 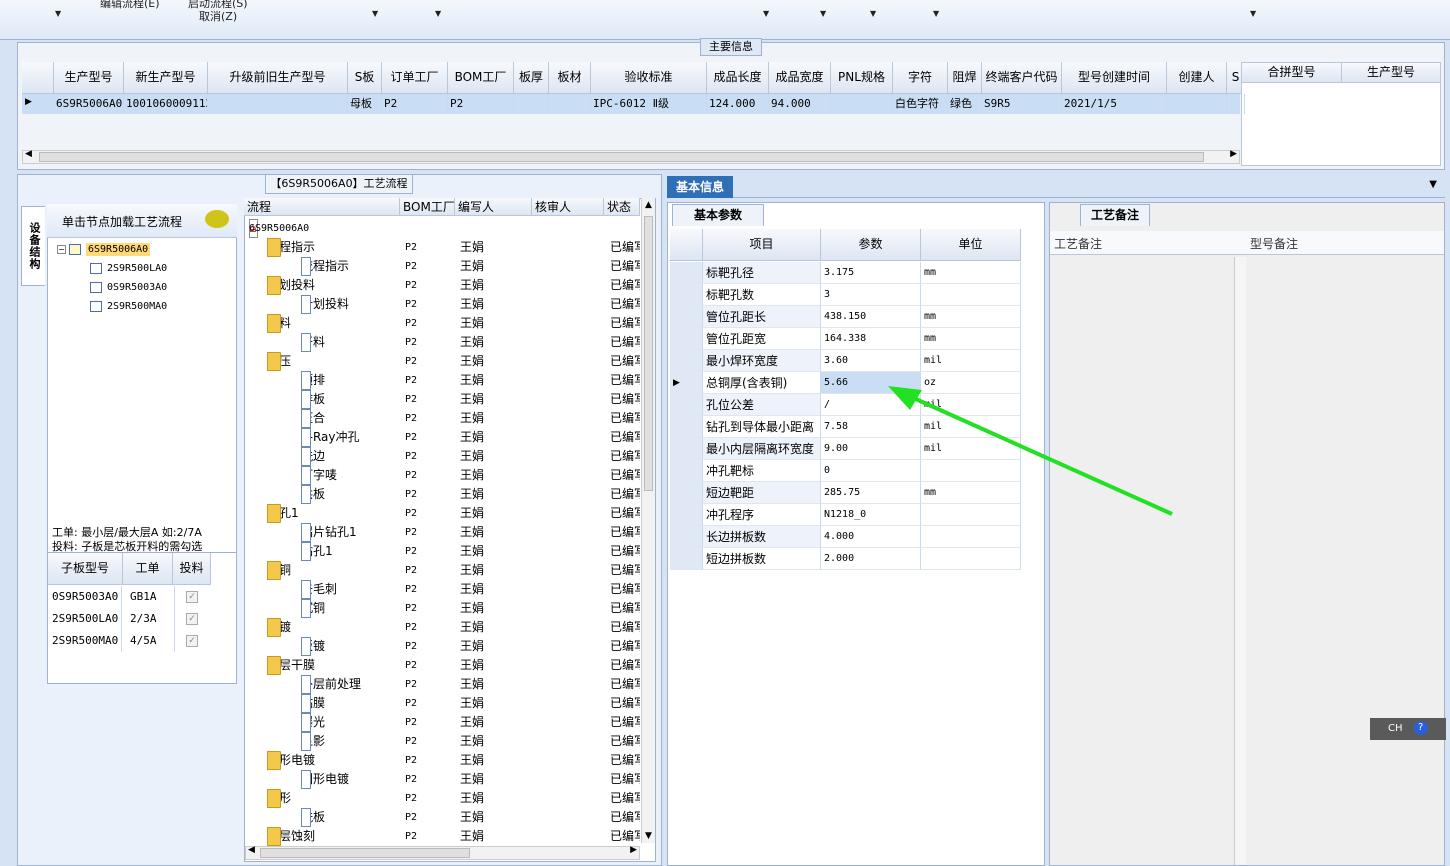 I want to click on col-header: 流程, so click(x=322, y=207).